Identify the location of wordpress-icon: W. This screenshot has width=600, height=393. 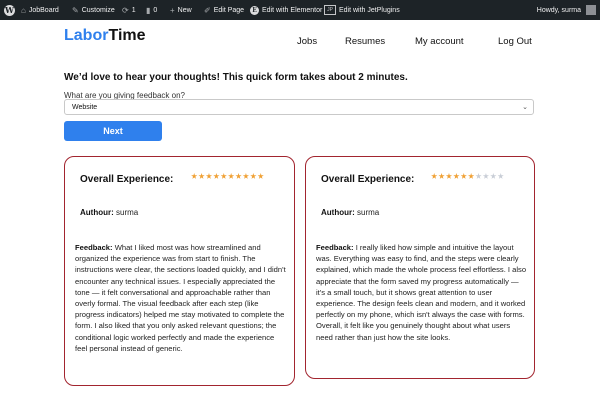
(9, 10).